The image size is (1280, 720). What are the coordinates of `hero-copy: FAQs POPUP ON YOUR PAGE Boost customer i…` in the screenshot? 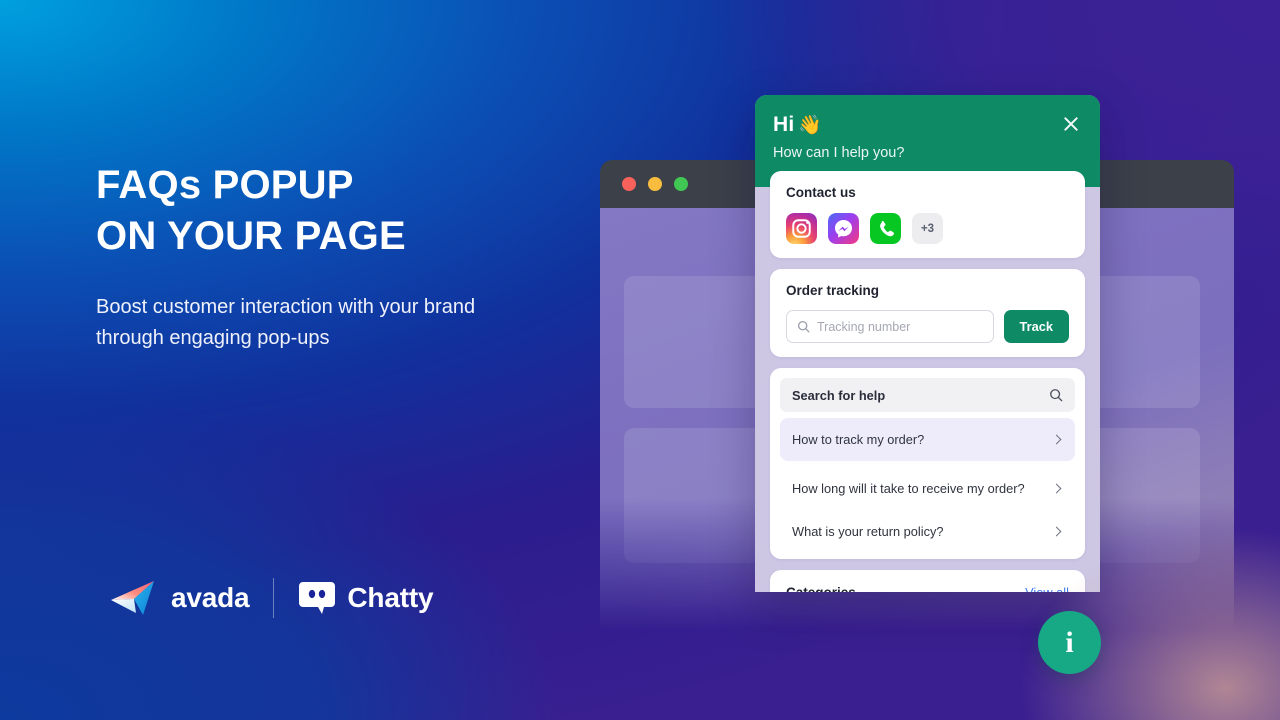 It's located at (356, 257).